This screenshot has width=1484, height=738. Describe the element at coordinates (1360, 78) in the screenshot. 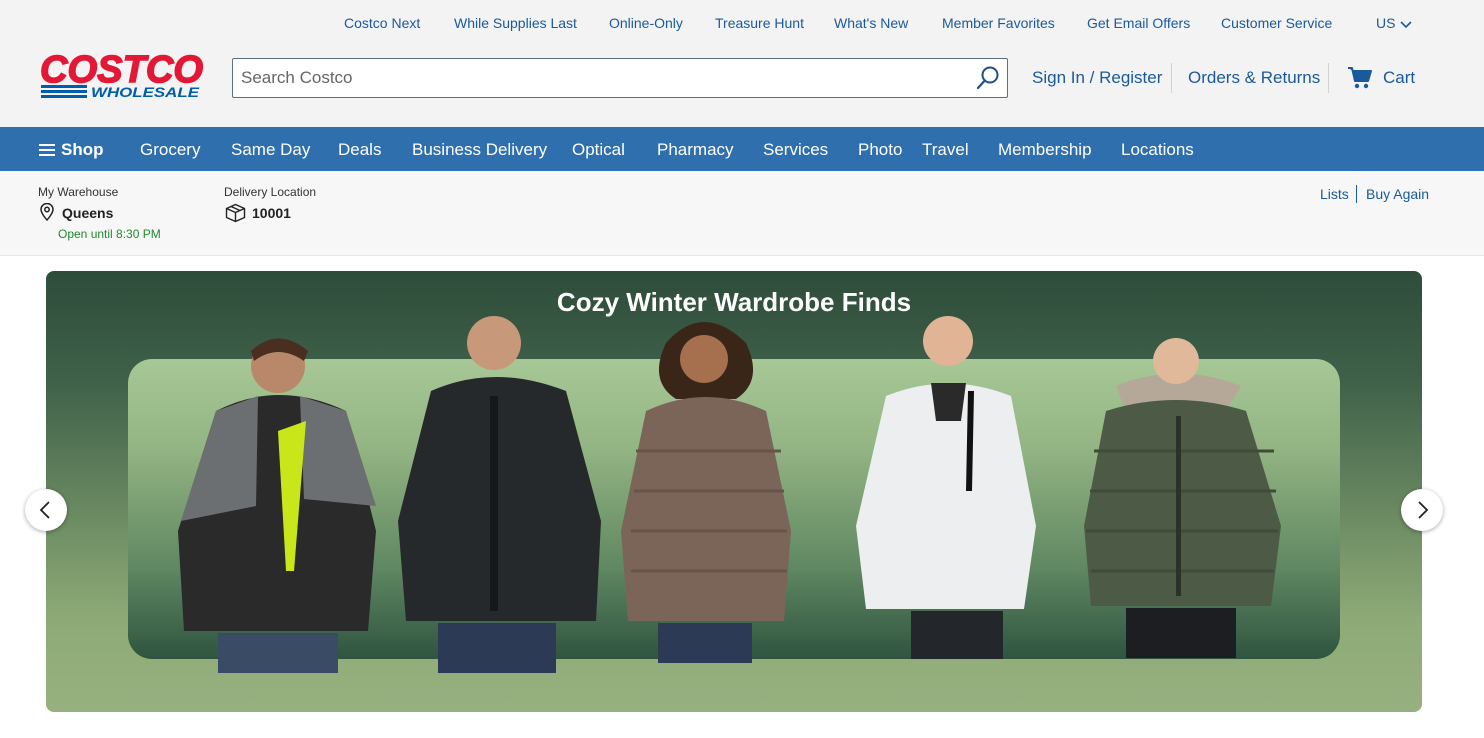

I see `cart-icon` at that location.